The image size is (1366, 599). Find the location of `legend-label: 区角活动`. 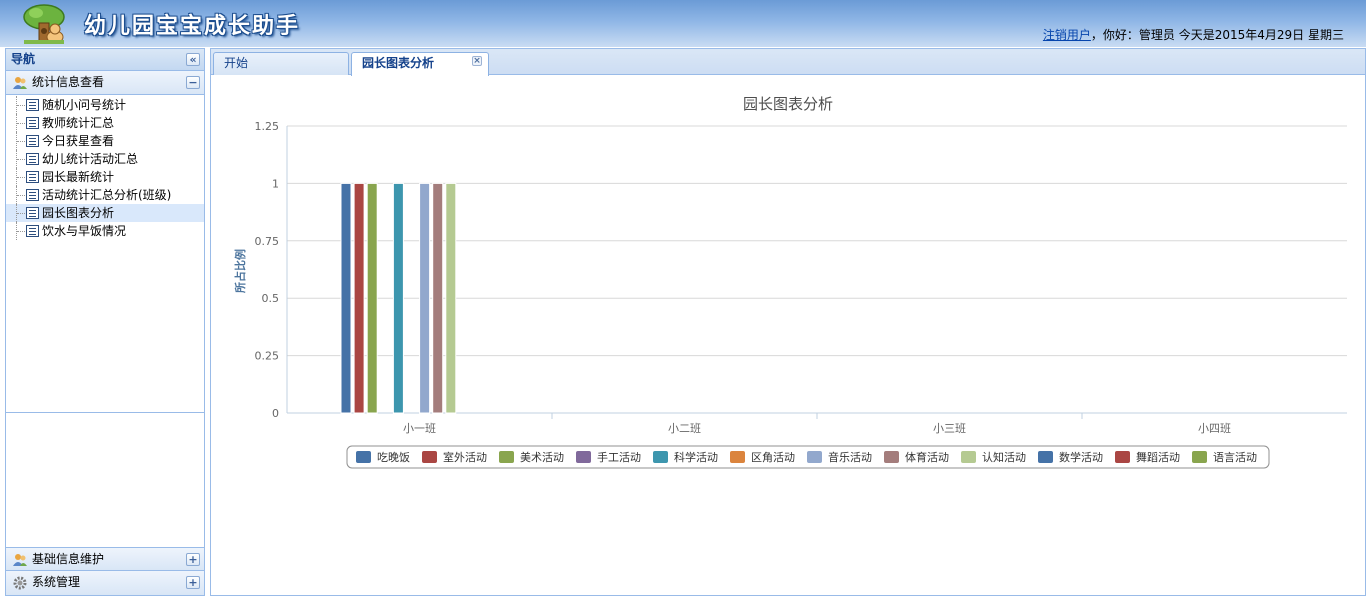

legend-label: 区角活动 is located at coordinates (773, 457).